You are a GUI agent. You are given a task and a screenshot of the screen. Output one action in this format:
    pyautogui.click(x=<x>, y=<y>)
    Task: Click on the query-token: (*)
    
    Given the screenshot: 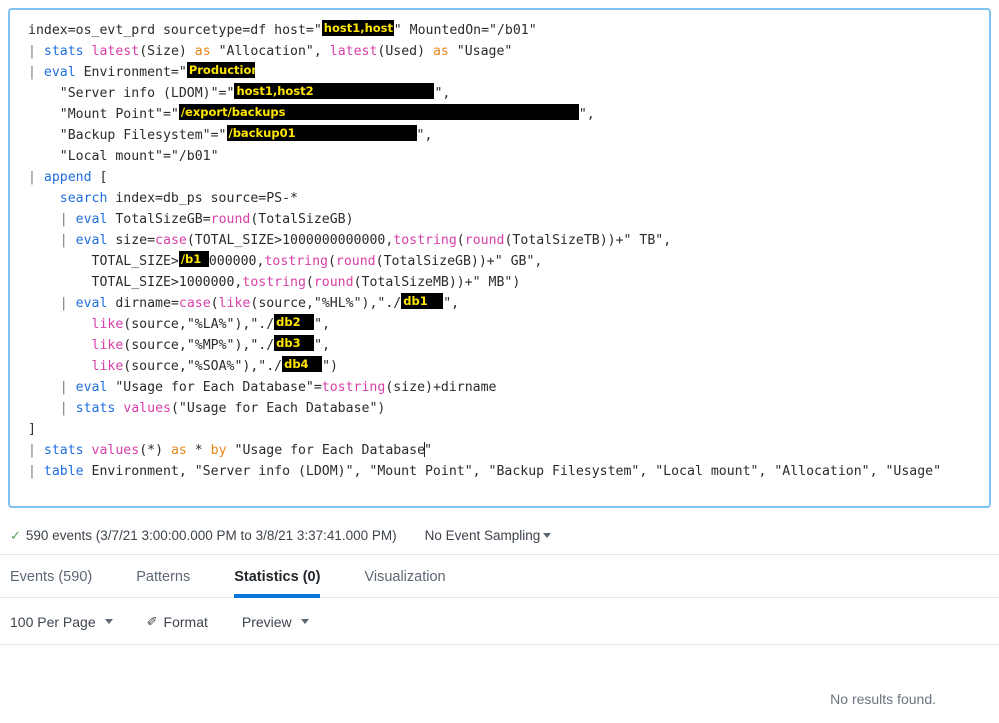 What is the action you would take?
    pyautogui.click(x=155, y=450)
    